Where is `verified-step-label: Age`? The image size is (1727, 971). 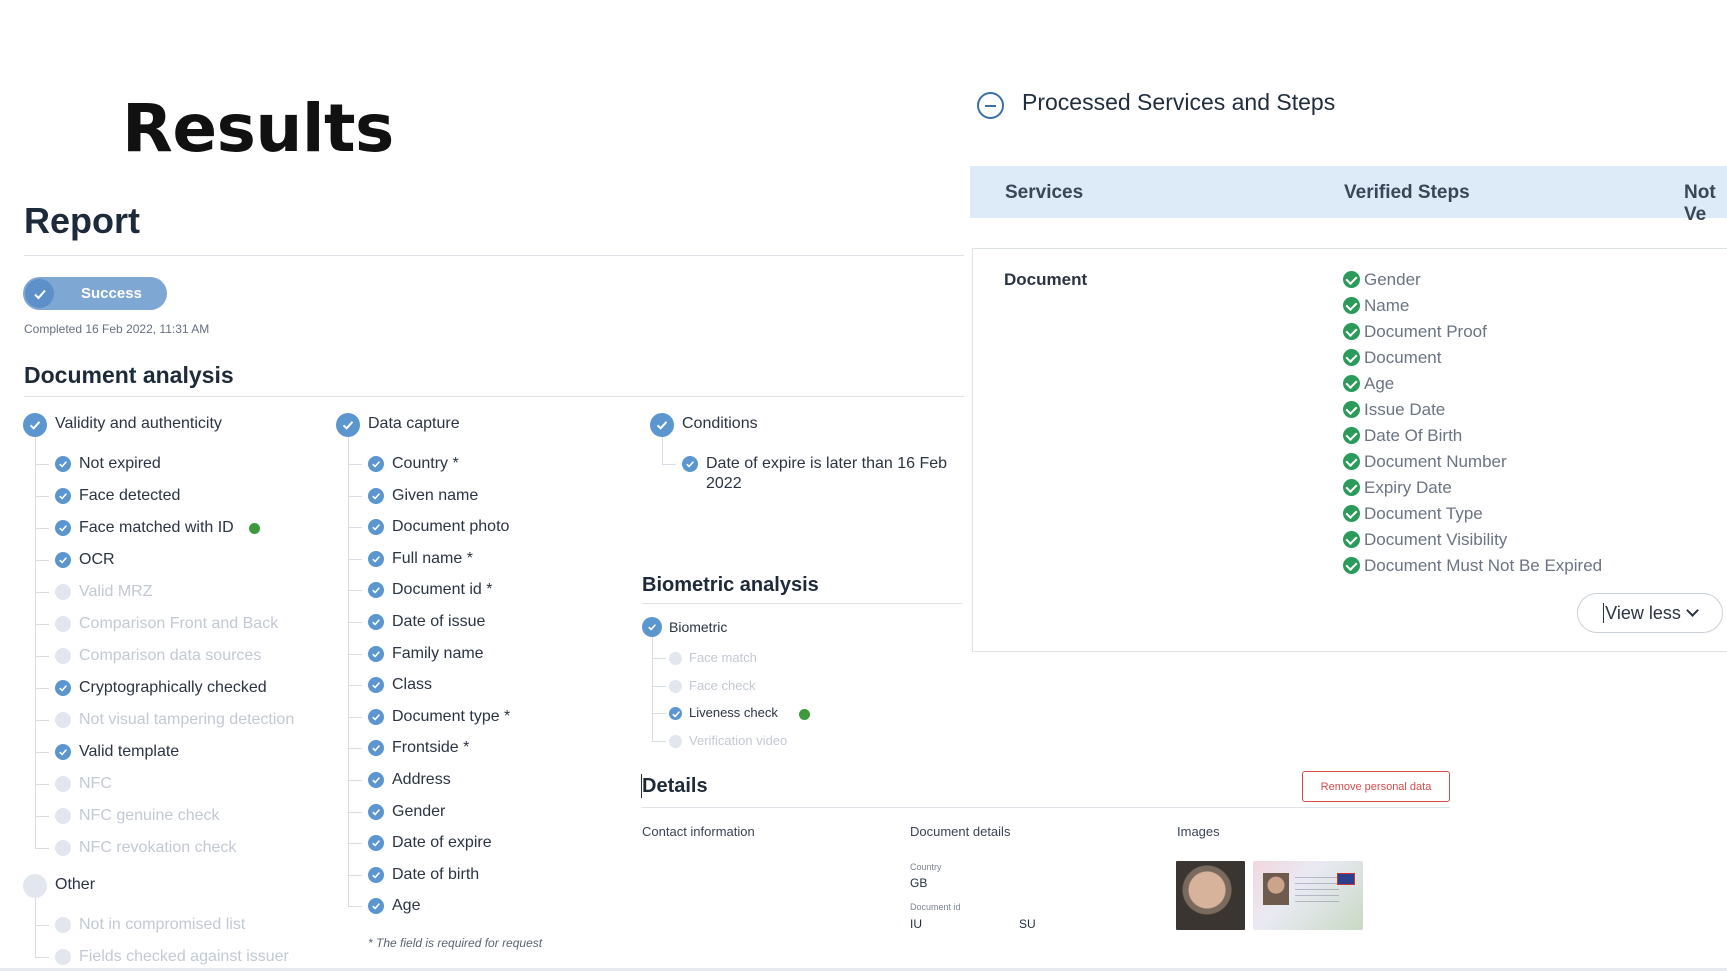 verified-step-label: Age is located at coordinates (1379, 383).